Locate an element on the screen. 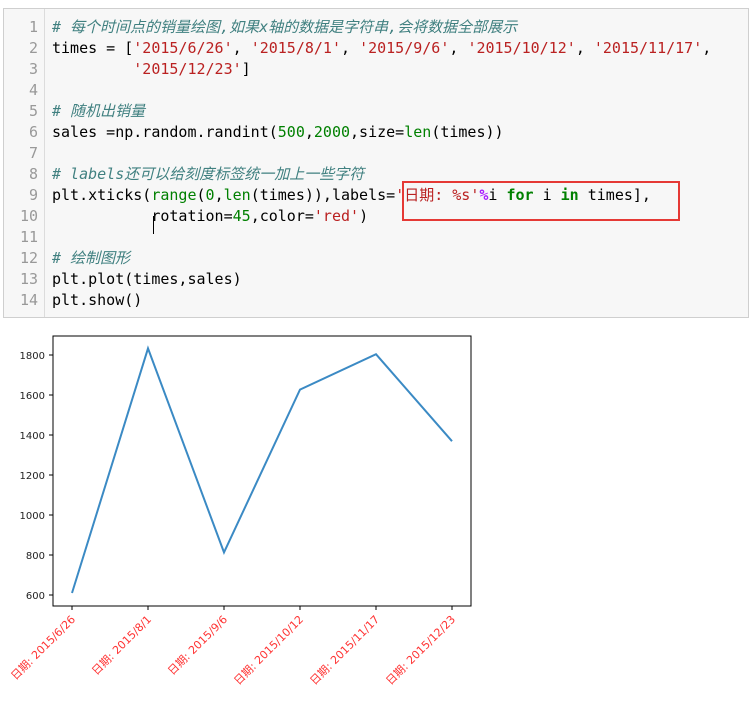 This screenshot has height=709, width=751. code-line: 3 '2015/12/23'] is located at coordinates (376, 69).